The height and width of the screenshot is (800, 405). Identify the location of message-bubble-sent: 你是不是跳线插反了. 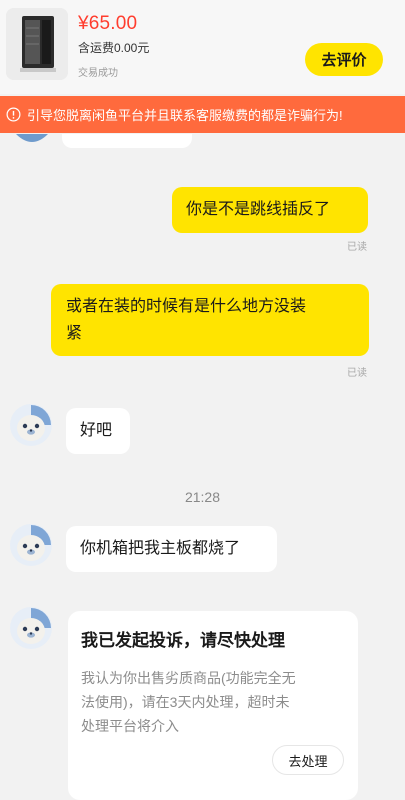
(270, 210).